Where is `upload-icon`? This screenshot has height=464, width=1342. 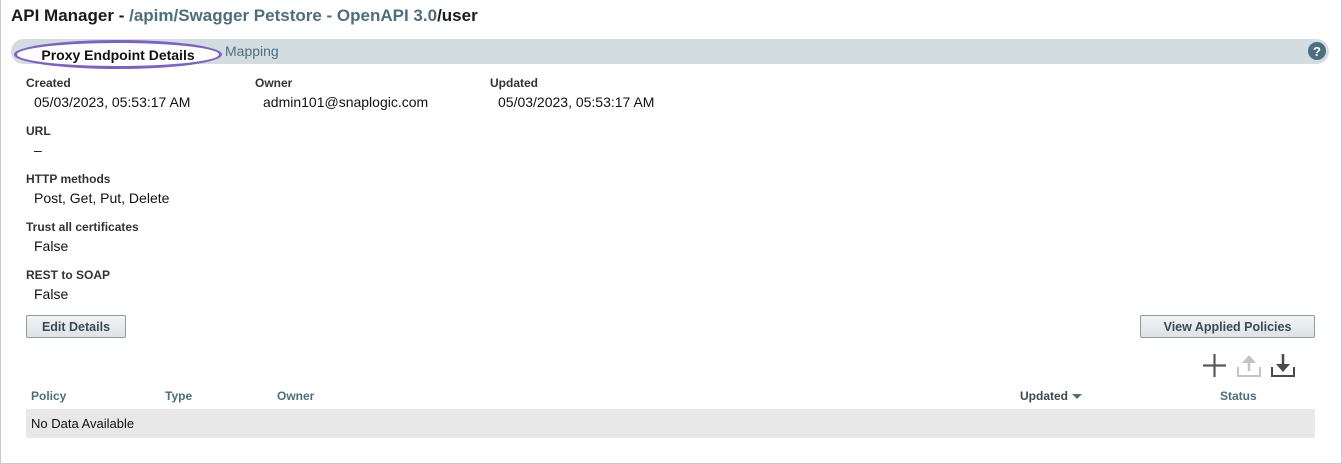
upload-icon is located at coordinates (1249, 365).